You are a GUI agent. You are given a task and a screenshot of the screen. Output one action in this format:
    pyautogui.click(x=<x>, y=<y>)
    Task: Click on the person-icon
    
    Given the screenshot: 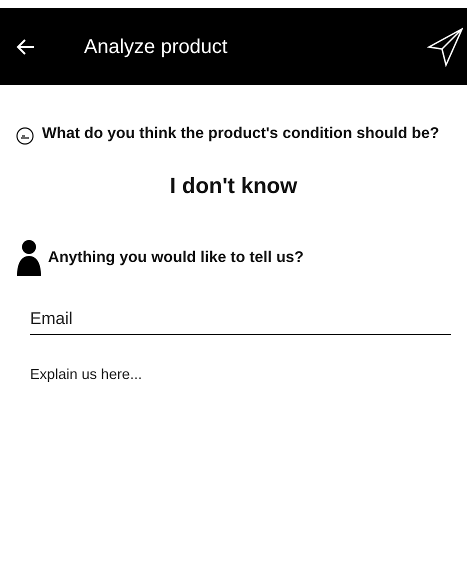 What is the action you would take?
    pyautogui.click(x=29, y=258)
    